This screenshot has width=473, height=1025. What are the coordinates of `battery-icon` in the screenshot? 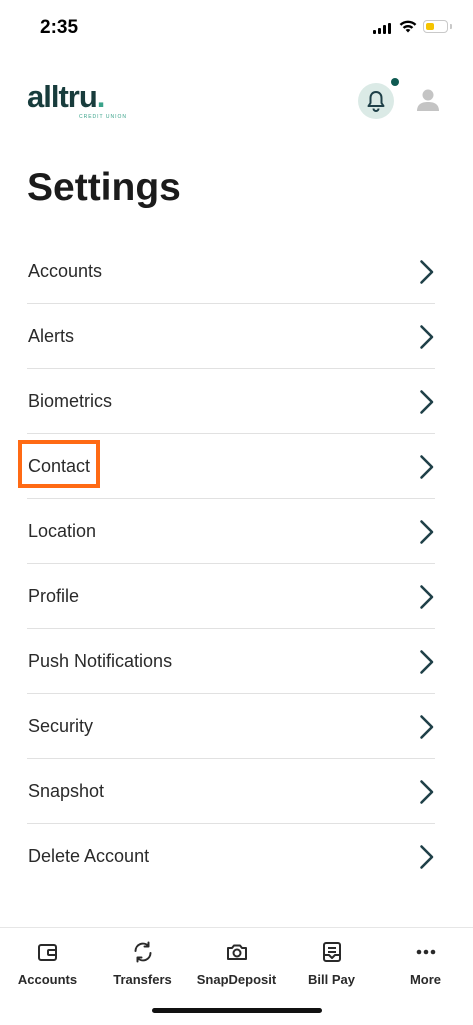 It's located at (435, 26).